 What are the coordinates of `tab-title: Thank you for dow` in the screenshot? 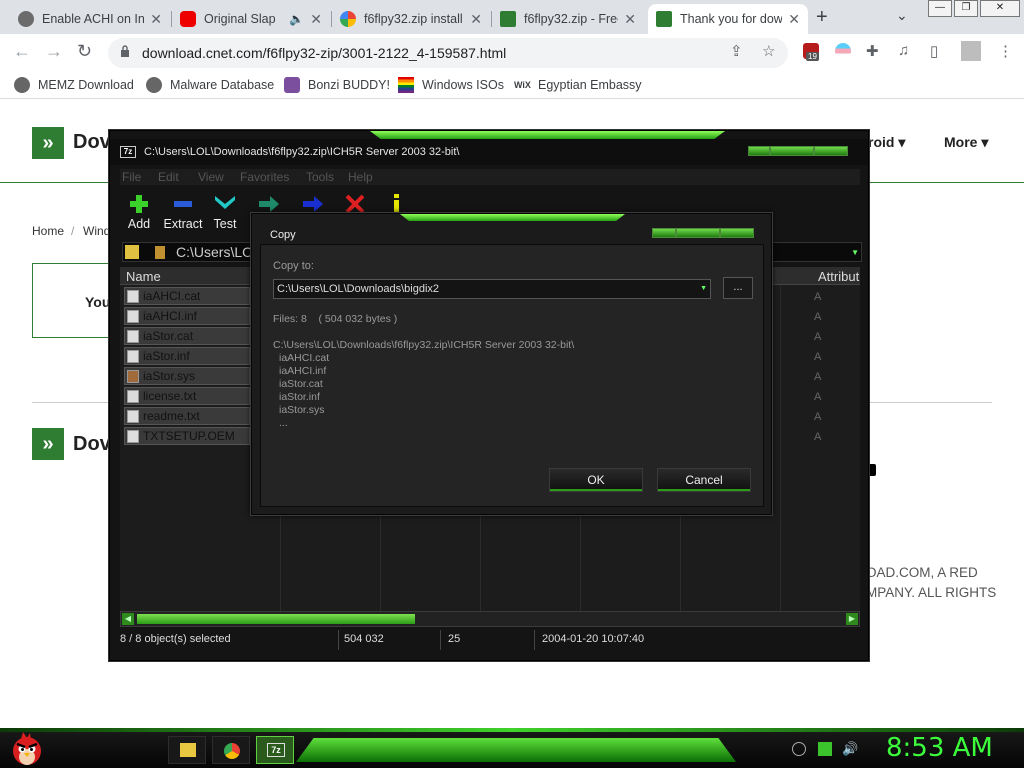 It's located at (731, 19).